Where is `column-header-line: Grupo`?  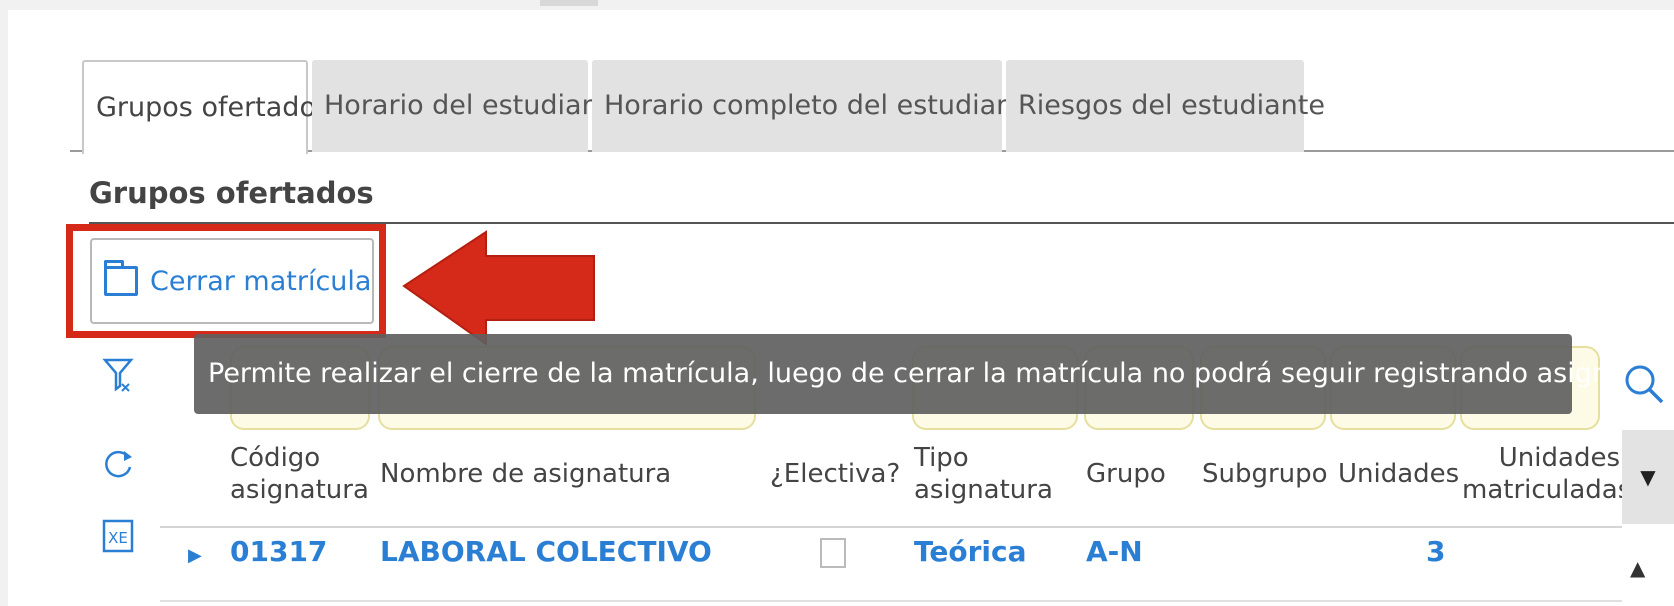
column-header-line: Grupo is located at coordinates (1126, 474).